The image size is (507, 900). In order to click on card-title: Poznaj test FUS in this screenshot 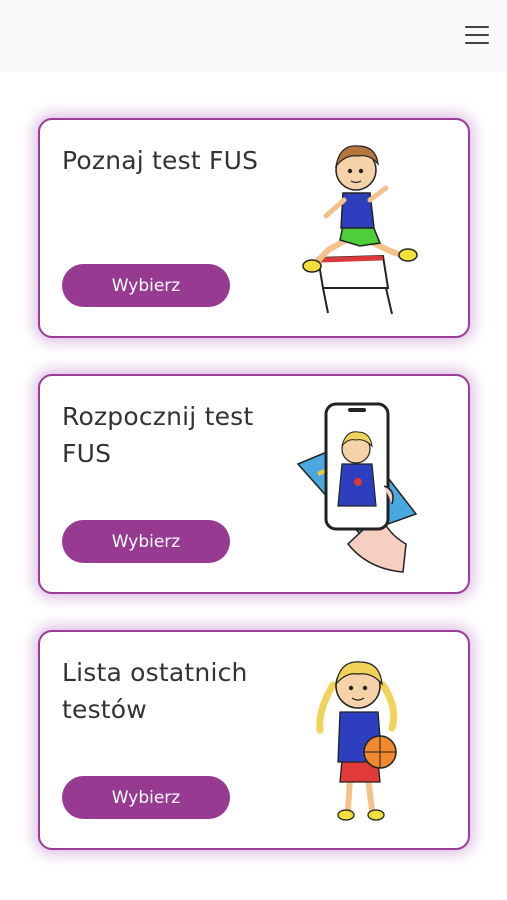, I will do `click(160, 160)`.